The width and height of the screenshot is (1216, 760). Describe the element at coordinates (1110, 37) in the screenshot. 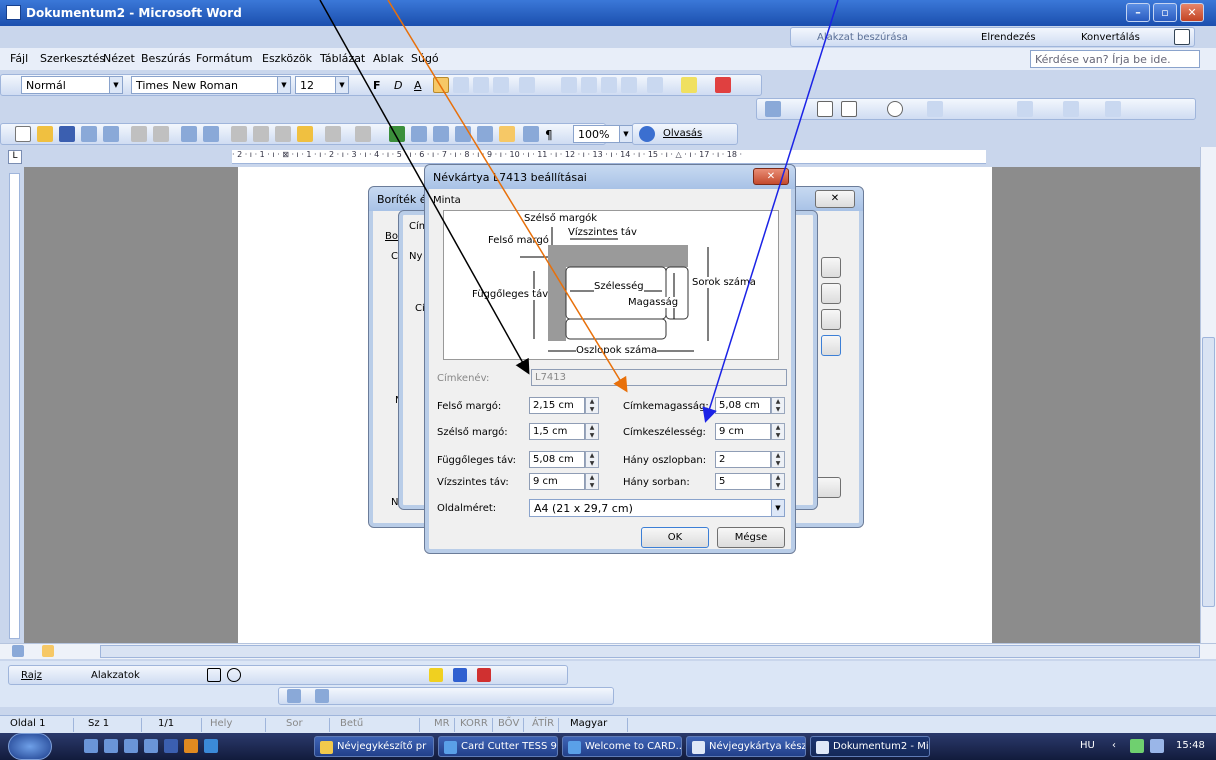

I see `convert-button: Konvertálás` at that location.